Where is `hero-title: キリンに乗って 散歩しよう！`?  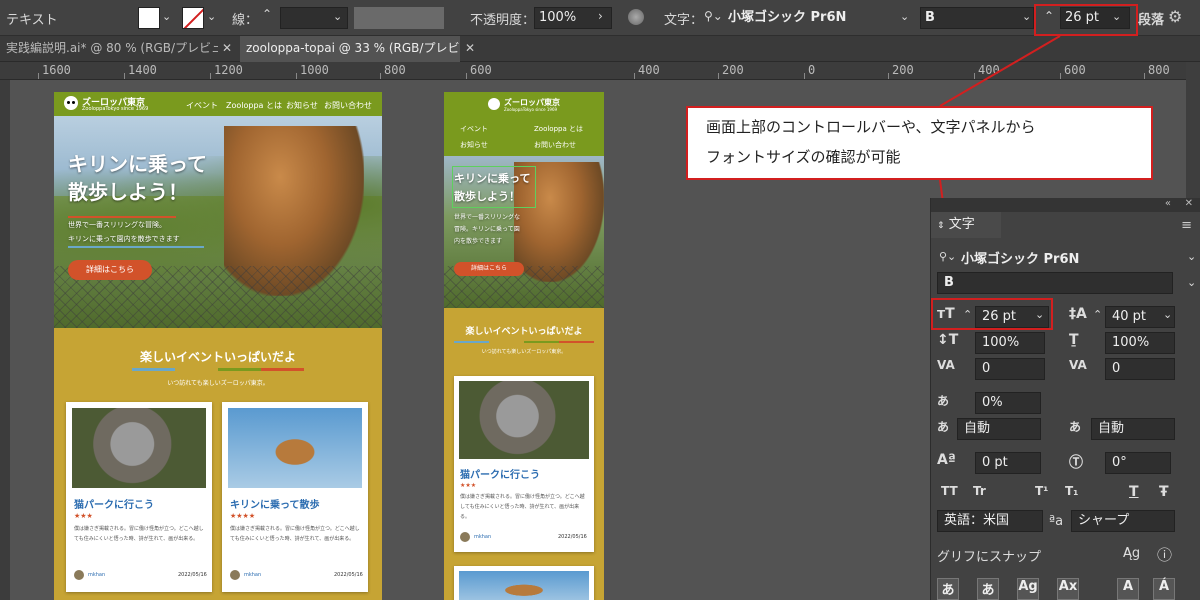 hero-title: キリンに乗って 散歩しよう！ is located at coordinates (137, 178).